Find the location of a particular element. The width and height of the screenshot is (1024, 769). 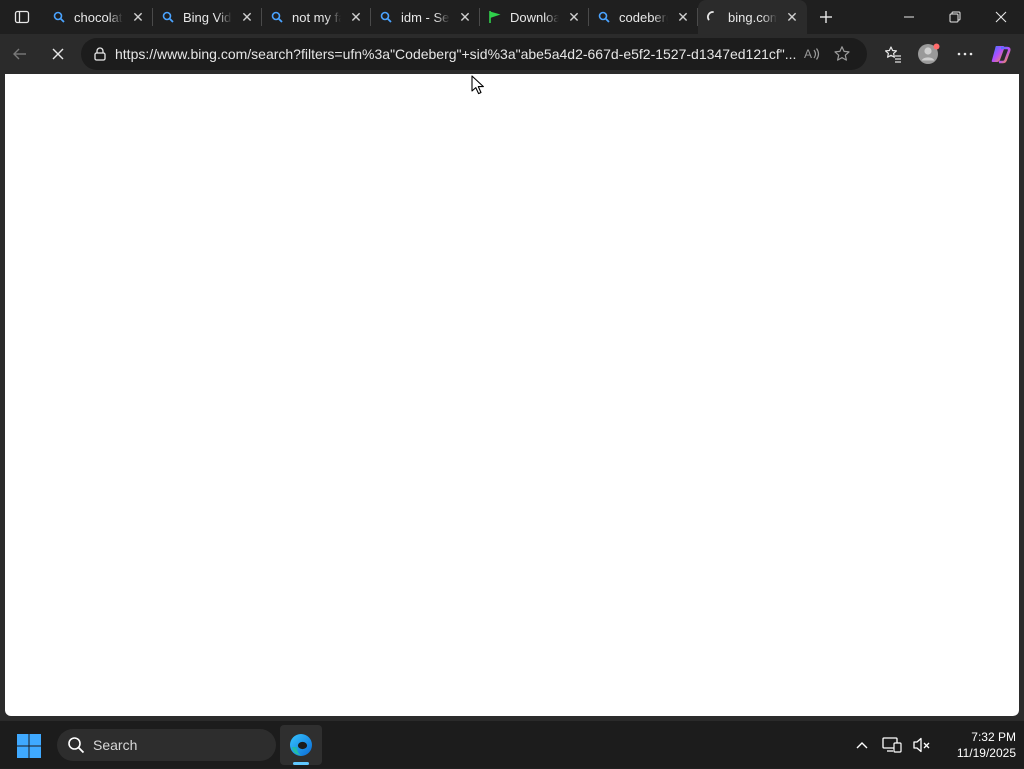

start-button is located at coordinates (30, 747).